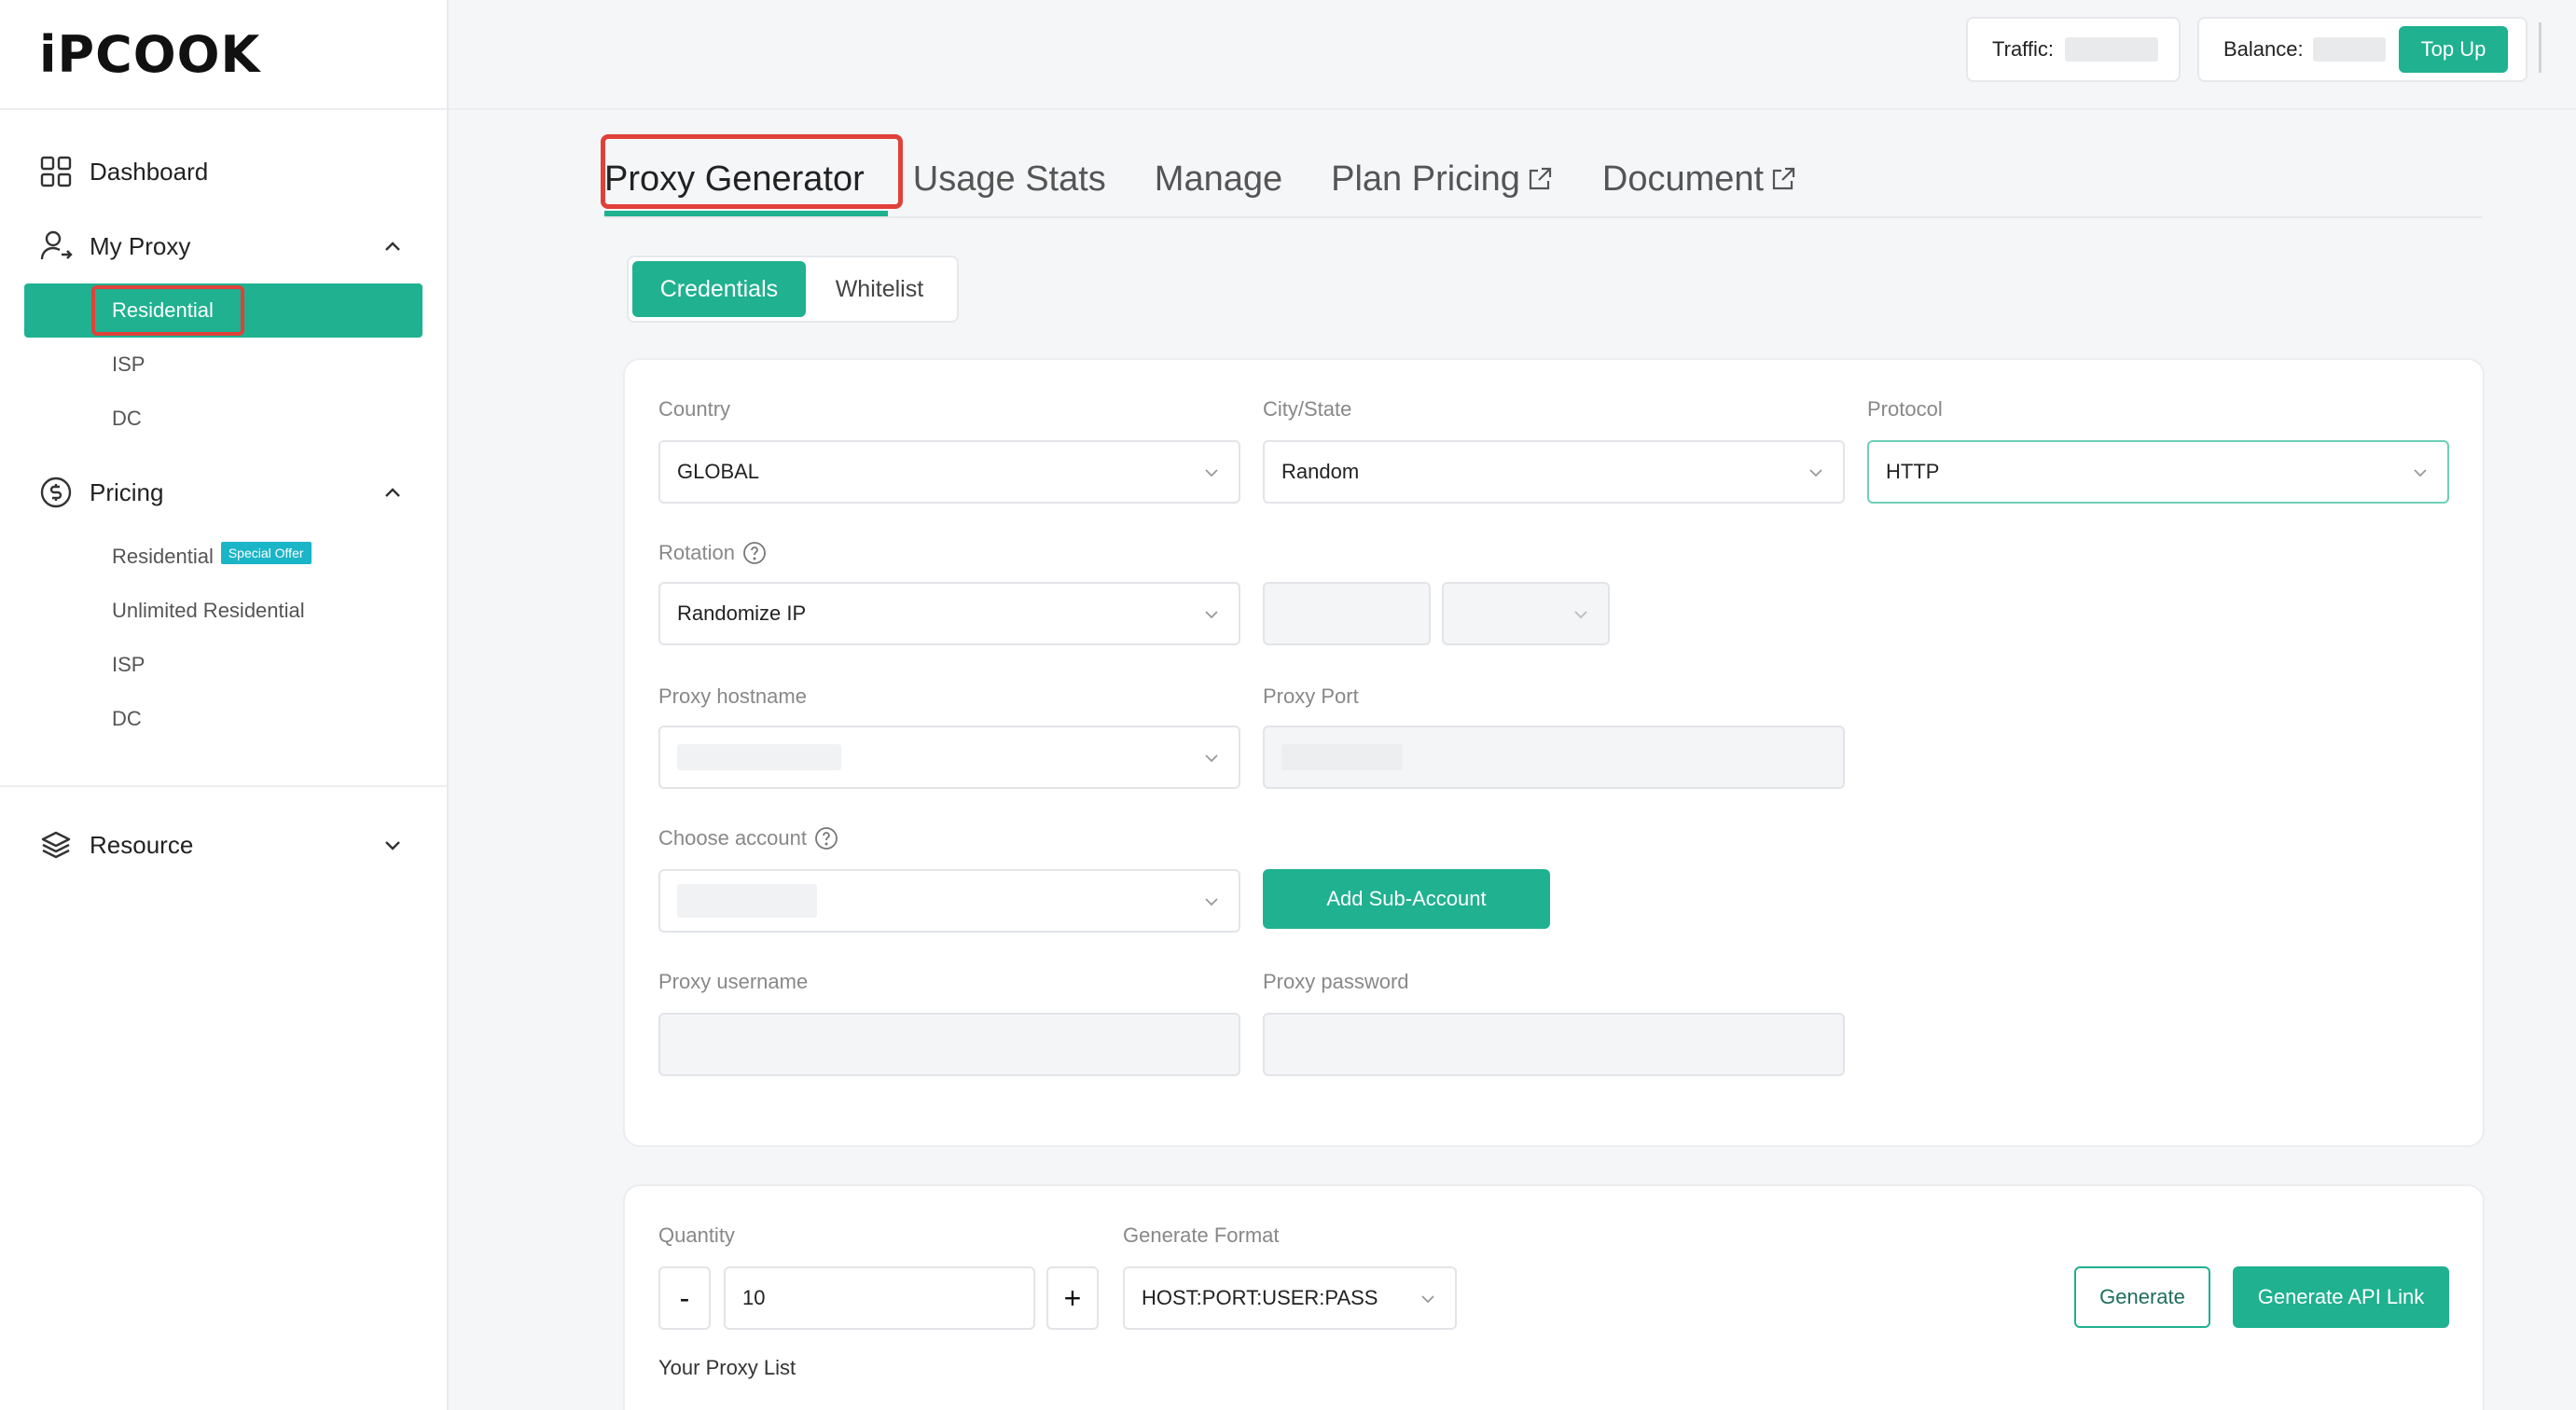 The image size is (2576, 1410). What do you see at coordinates (879, 289) in the screenshot?
I see `whitelist-tab: Whitelist` at bounding box center [879, 289].